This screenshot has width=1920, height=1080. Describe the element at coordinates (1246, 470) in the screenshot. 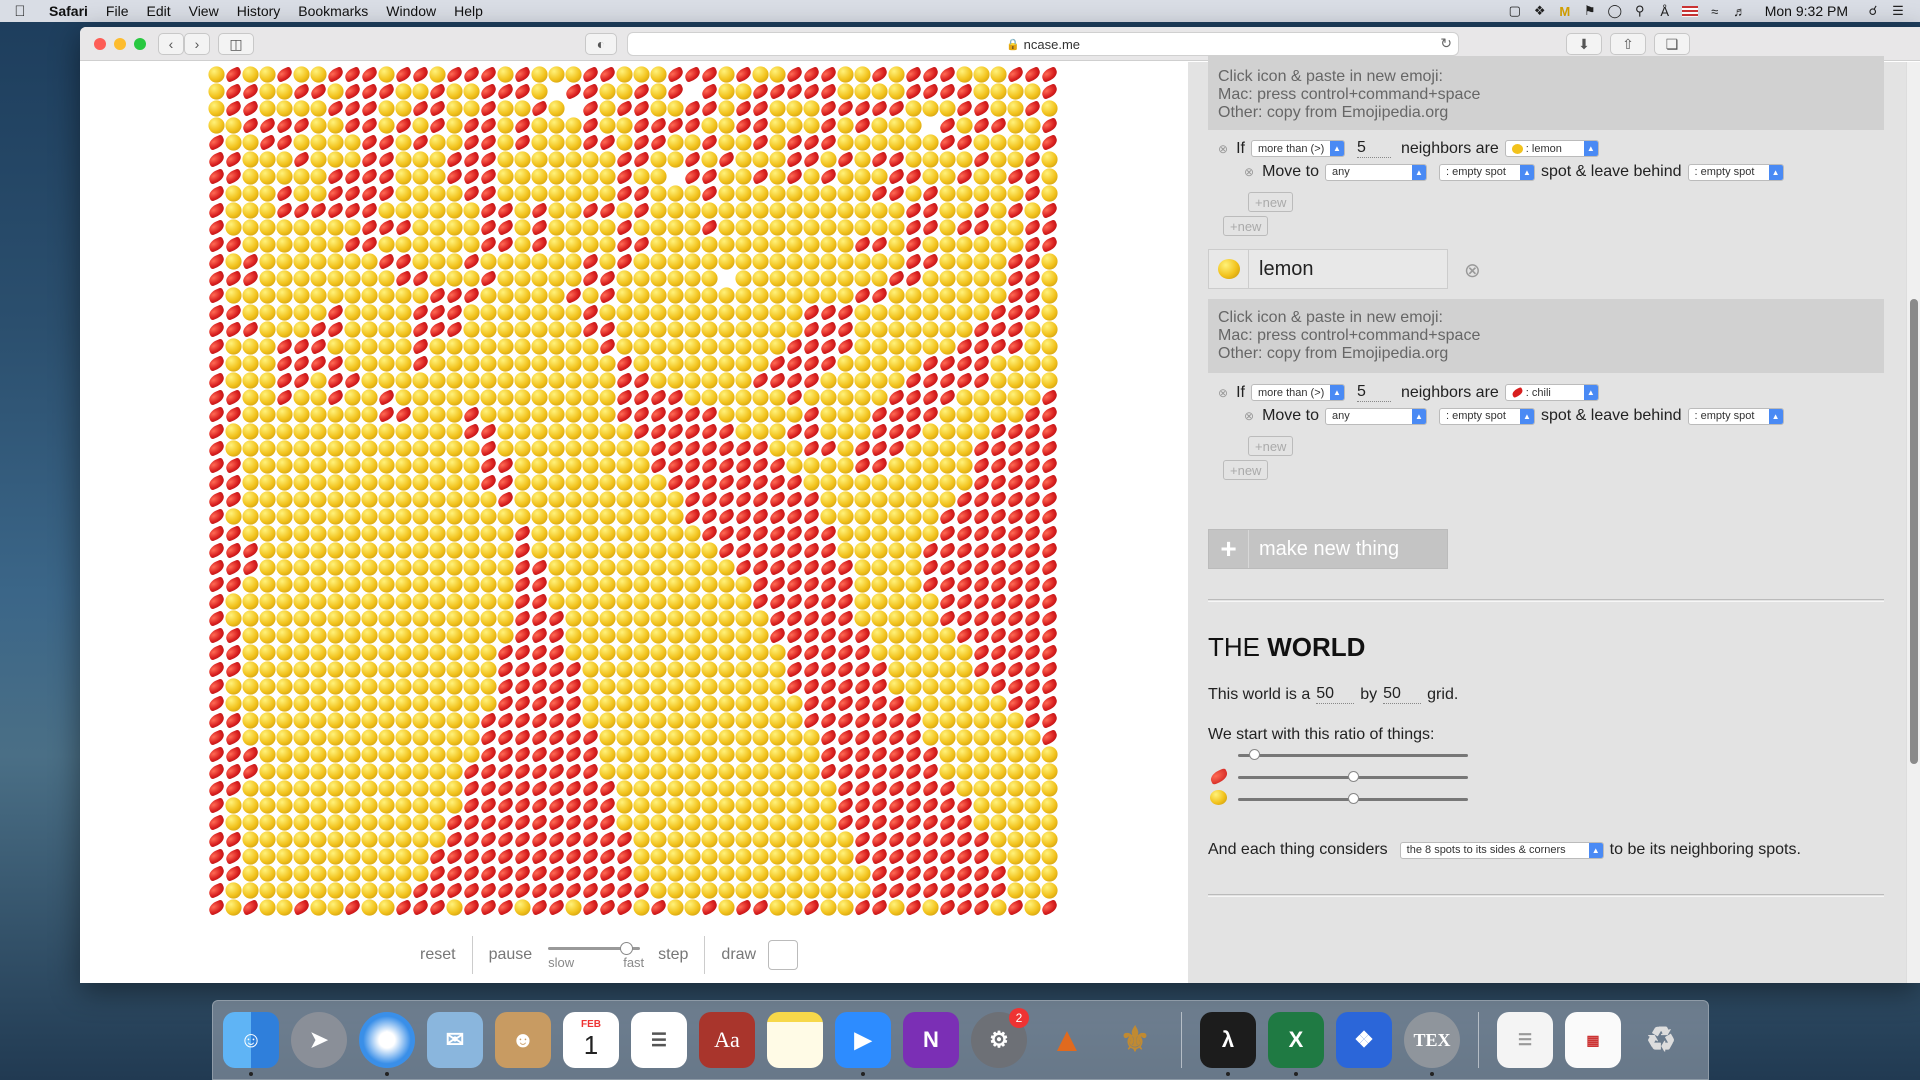

I see `new-rule-button: +new` at that location.